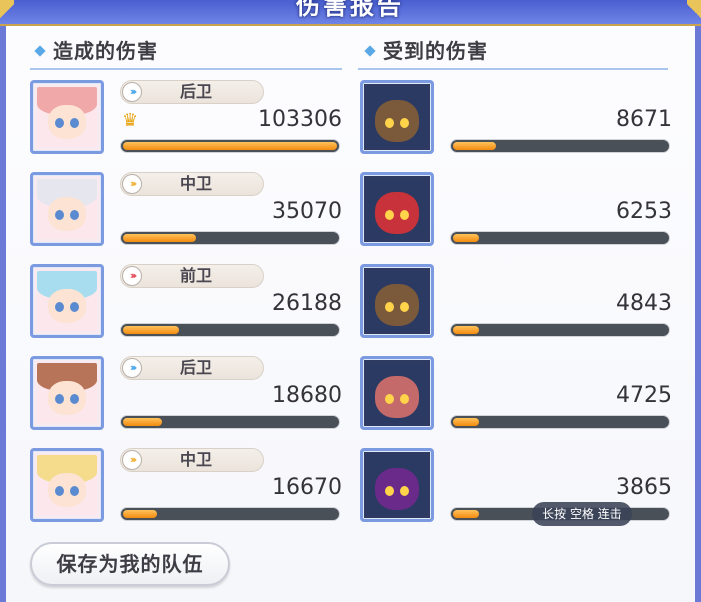  Describe the element at coordinates (130, 120) in the screenshot. I see `crown-icon: ♛` at that location.